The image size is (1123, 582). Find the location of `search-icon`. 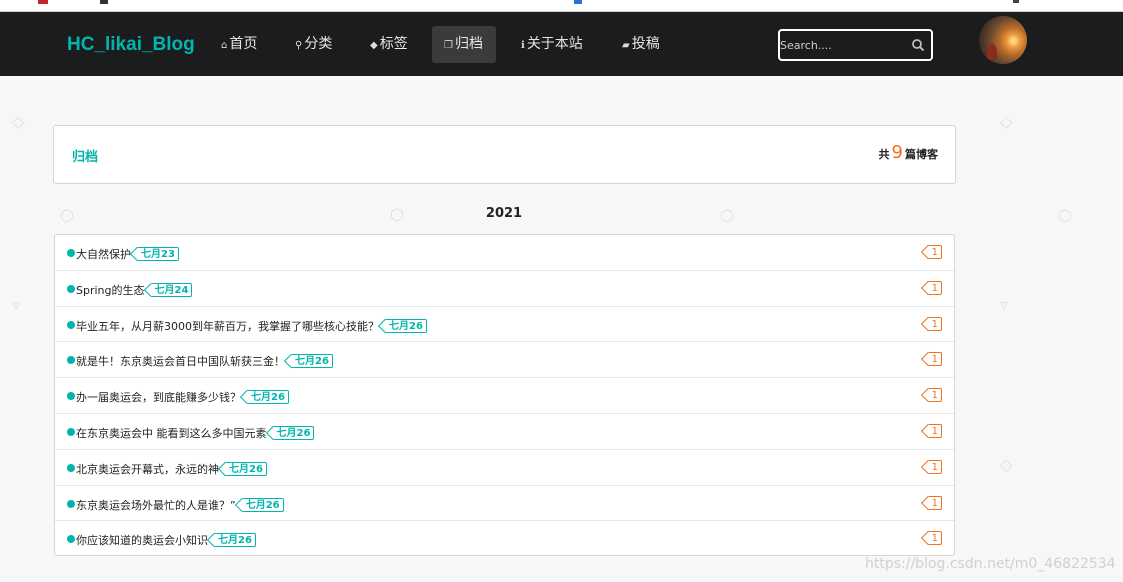

search-icon is located at coordinates (918, 45).